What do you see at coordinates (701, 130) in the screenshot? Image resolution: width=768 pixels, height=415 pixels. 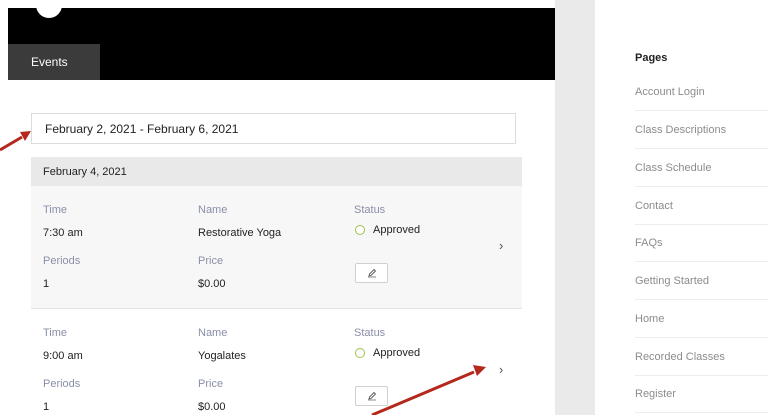 I see `sidebar-item-class-descriptions: Class Descriptions` at bounding box center [701, 130].